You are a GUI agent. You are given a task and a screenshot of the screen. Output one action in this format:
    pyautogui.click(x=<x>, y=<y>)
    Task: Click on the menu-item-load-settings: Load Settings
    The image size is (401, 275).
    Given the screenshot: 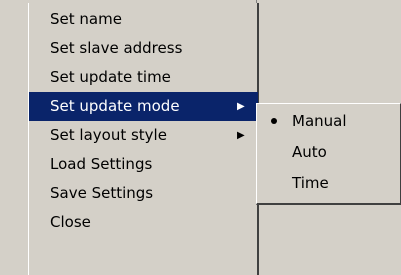 What is the action you would take?
    pyautogui.click(x=143, y=164)
    